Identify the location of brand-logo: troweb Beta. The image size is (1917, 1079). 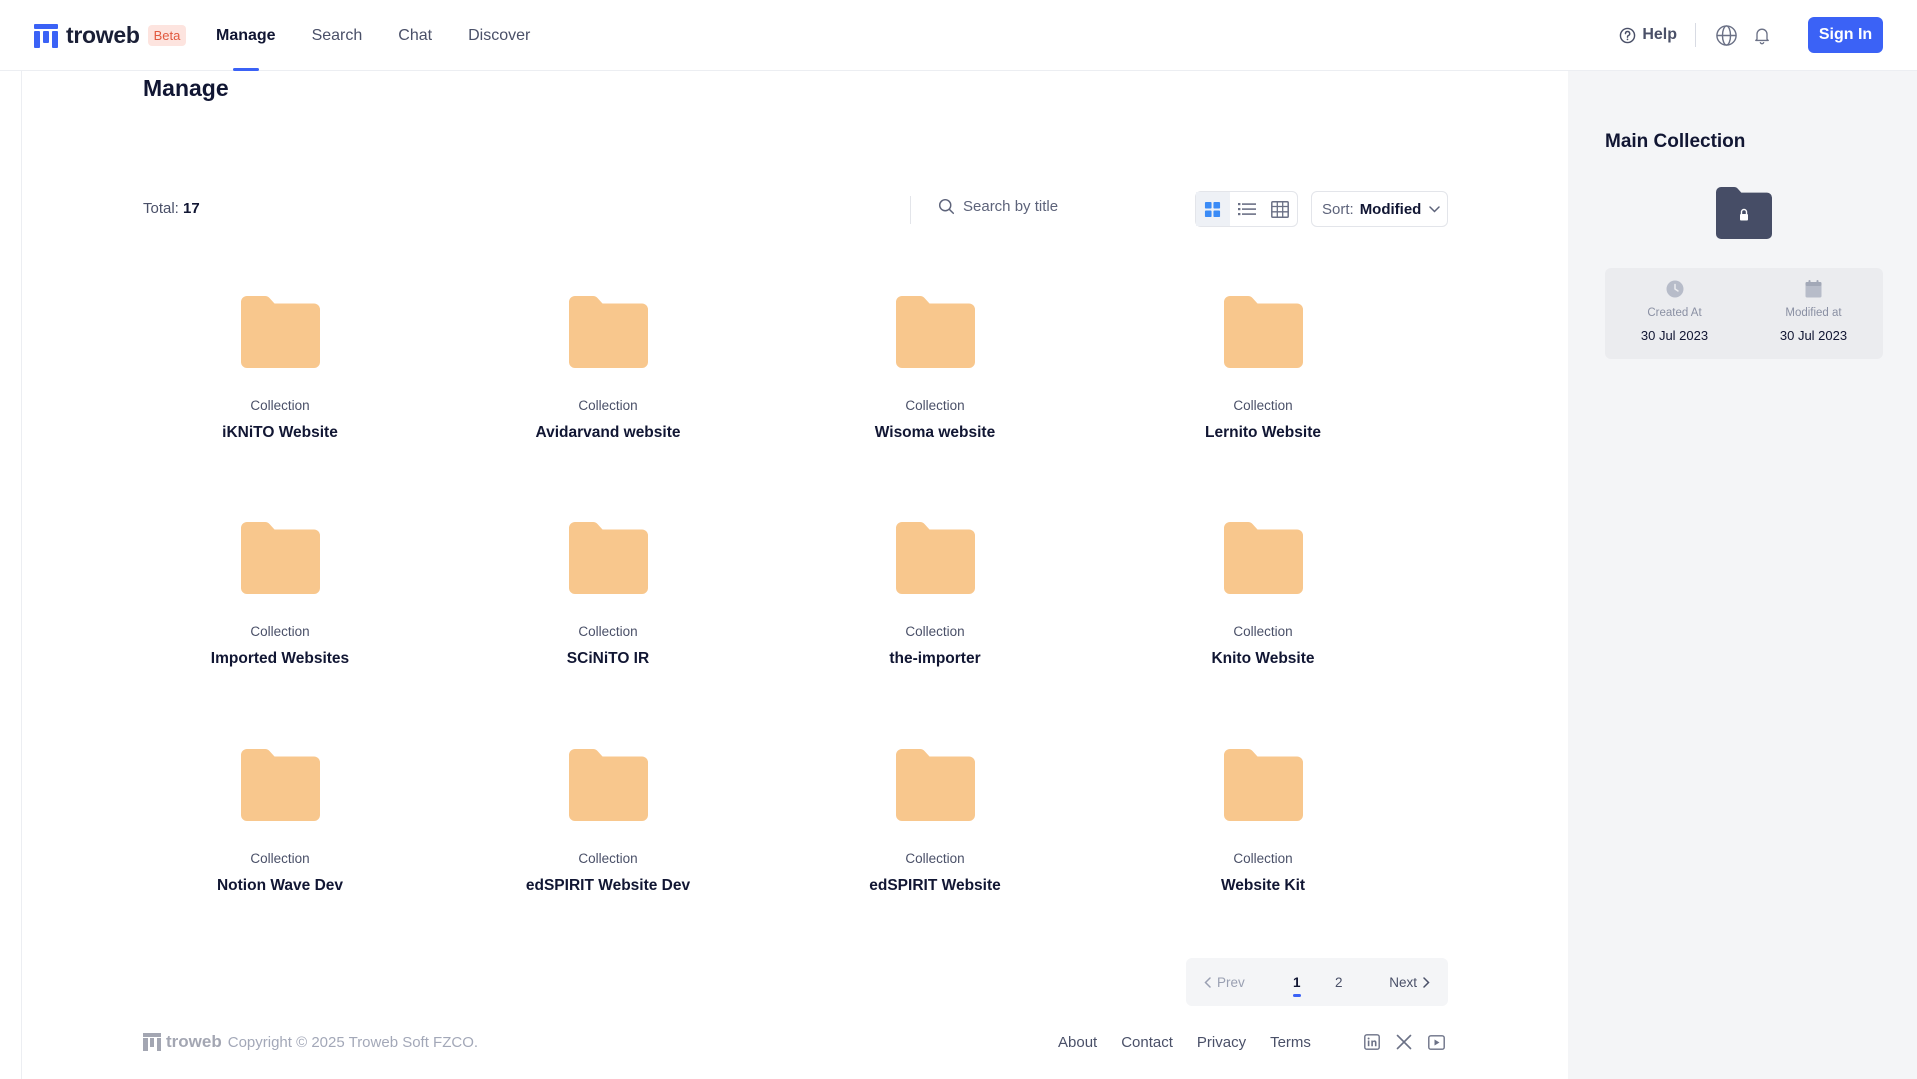
(110, 35).